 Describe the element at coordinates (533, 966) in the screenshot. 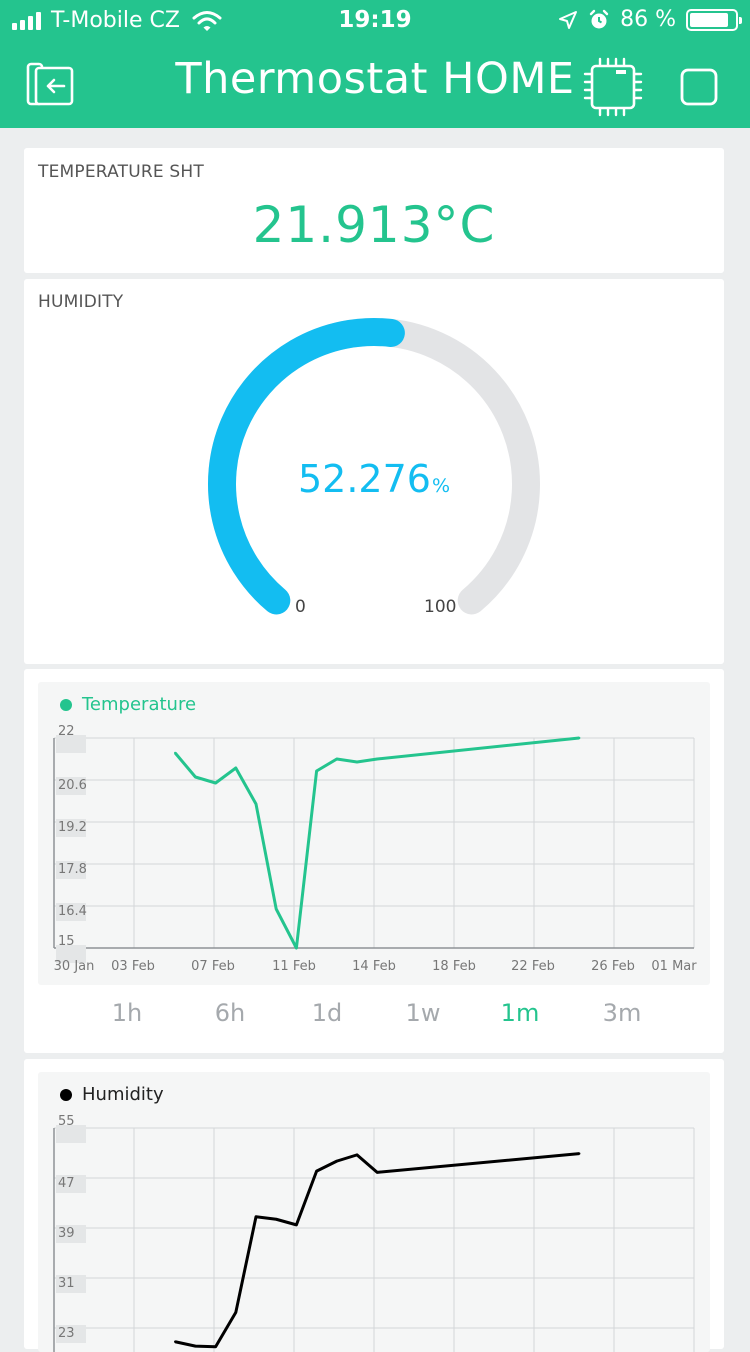

I see `x-tick-label: 22 Feb` at that location.